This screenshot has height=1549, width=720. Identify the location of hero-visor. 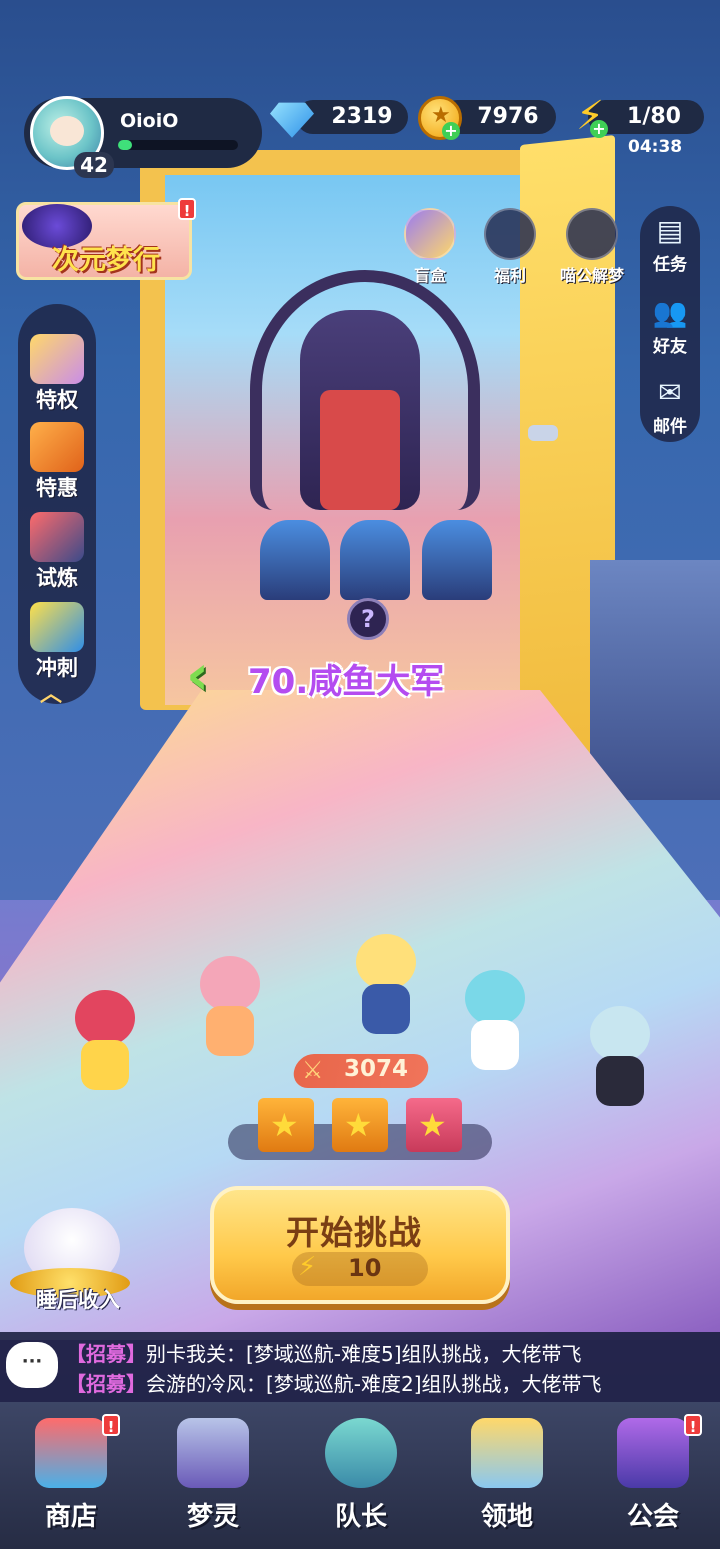
(620, 1061).